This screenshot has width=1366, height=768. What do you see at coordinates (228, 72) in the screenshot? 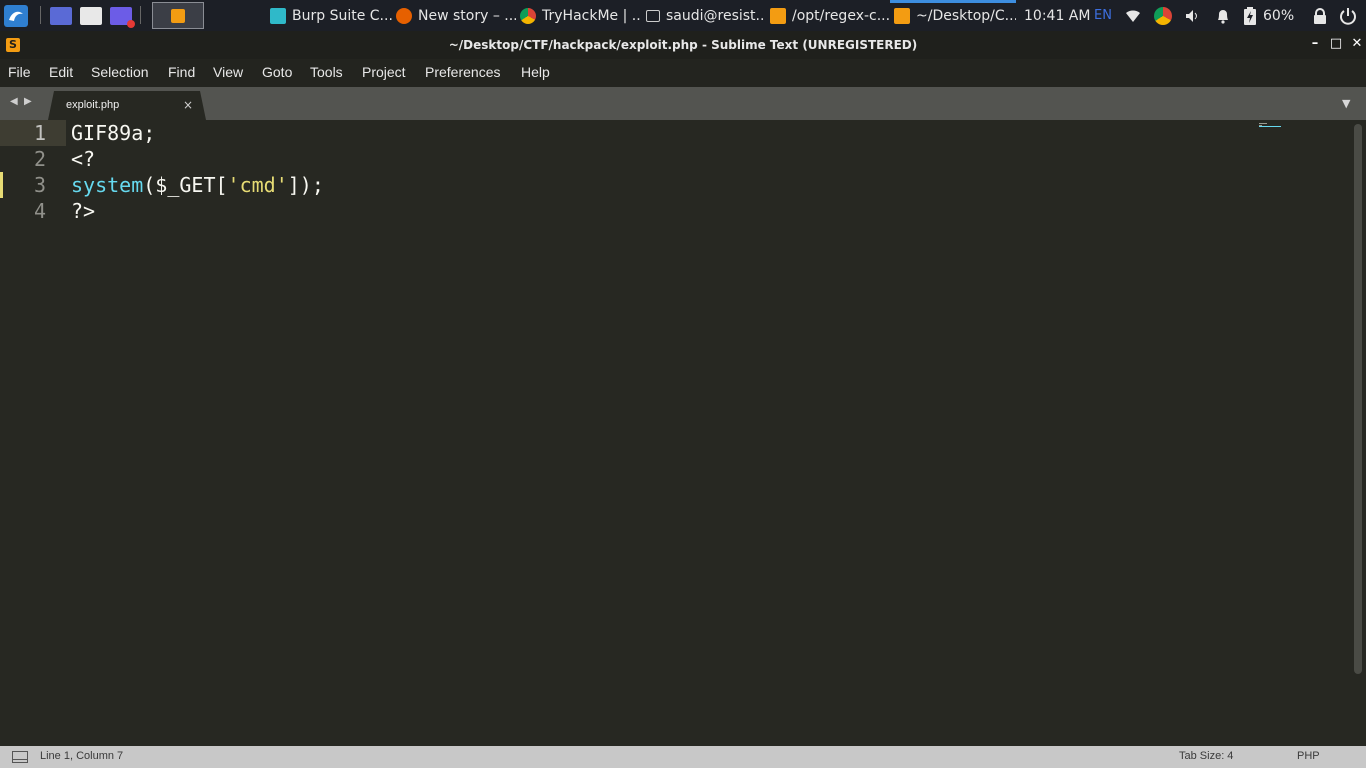
I see `menu-view: View` at bounding box center [228, 72].